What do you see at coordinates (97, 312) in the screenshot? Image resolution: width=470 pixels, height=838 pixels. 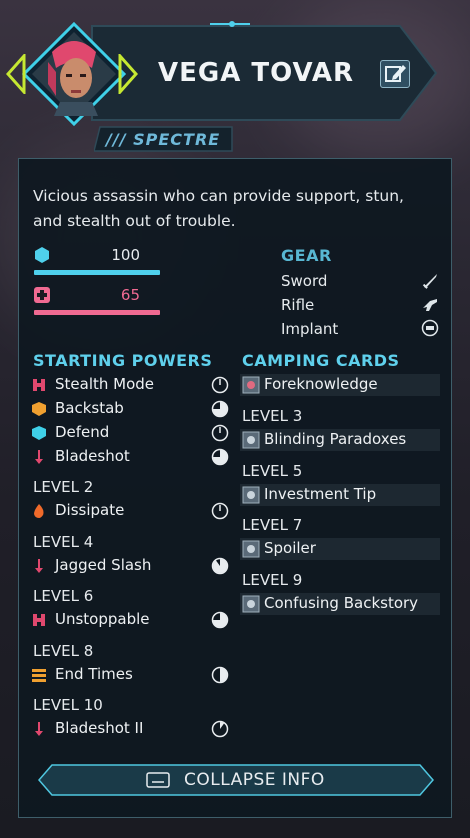 I see `health-bar` at bounding box center [97, 312].